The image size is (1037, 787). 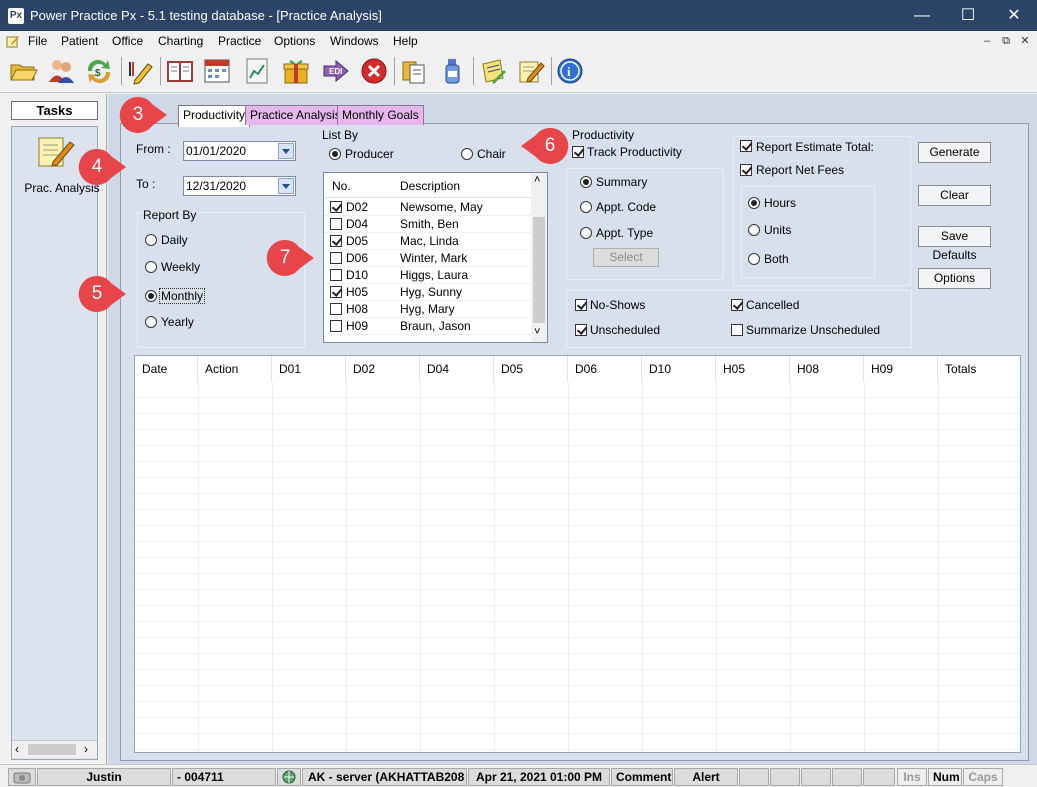 I want to click on column-header-description: Description, so click(x=430, y=186).